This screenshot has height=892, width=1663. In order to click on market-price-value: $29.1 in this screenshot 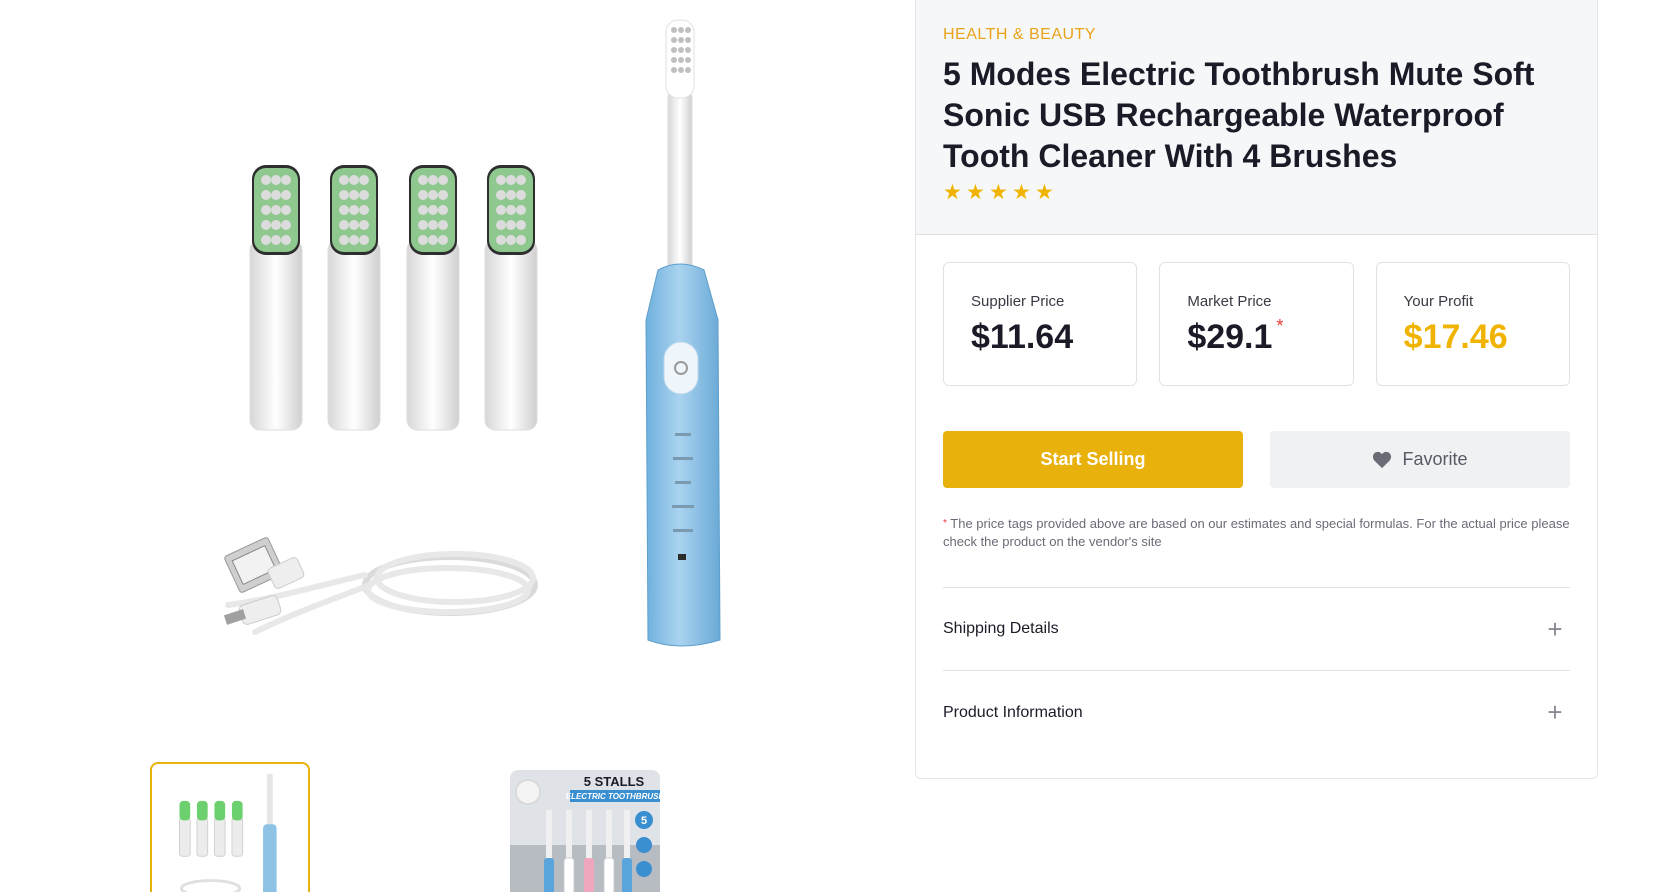, I will do `click(1230, 337)`.